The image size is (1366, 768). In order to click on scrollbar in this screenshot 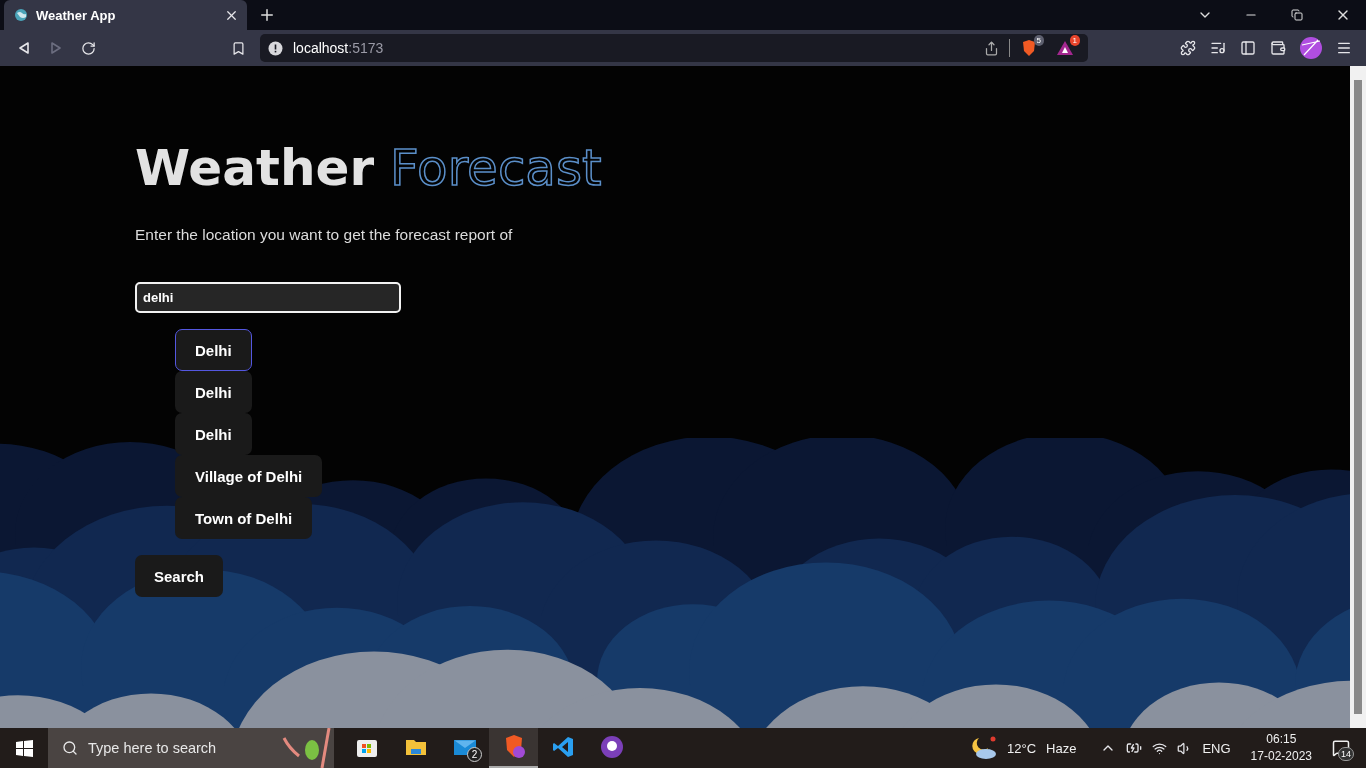, I will do `click(1358, 397)`.